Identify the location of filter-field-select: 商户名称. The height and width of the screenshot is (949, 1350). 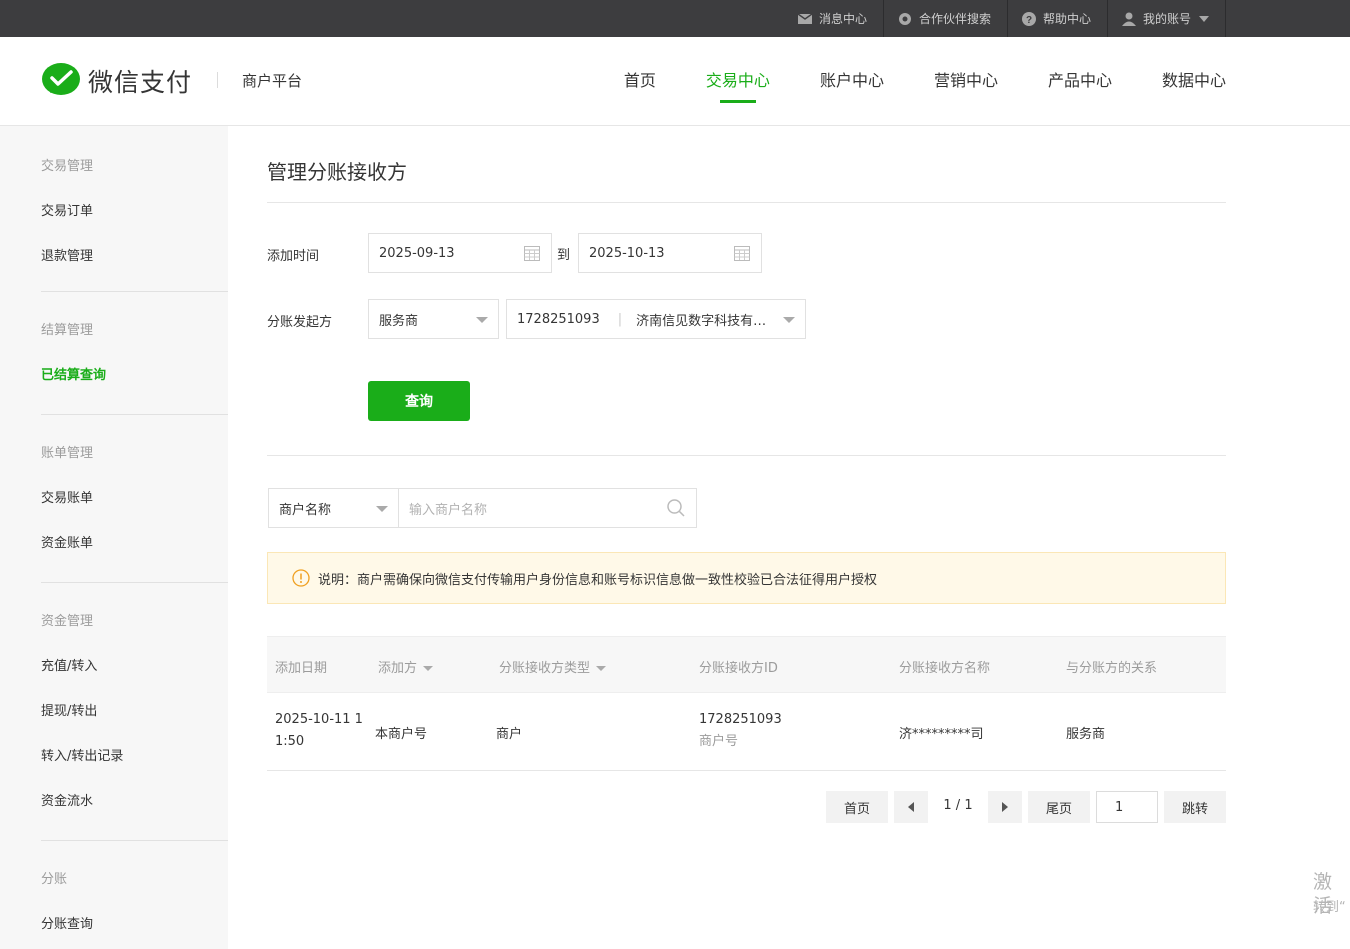
(333, 508).